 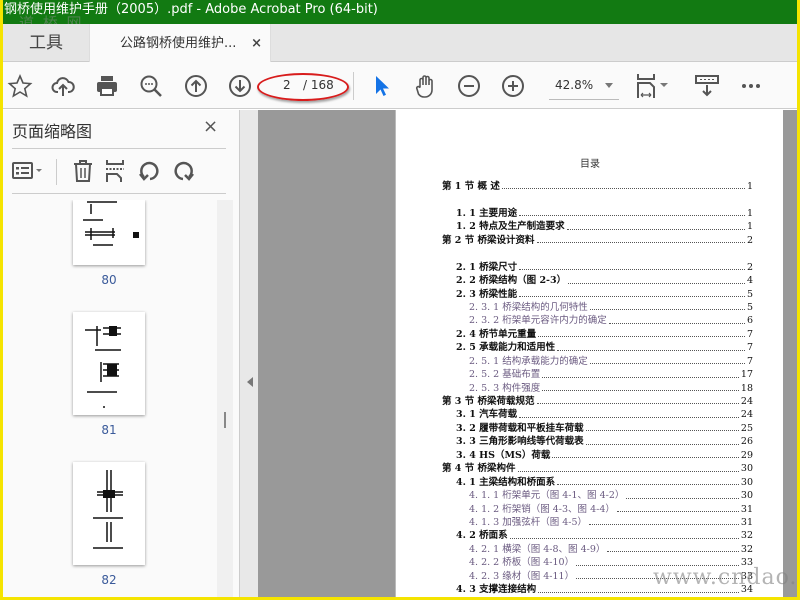 What do you see at coordinates (746, 428) in the screenshot?
I see `toc-entry-page: 25` at bounding box center [746, 428].